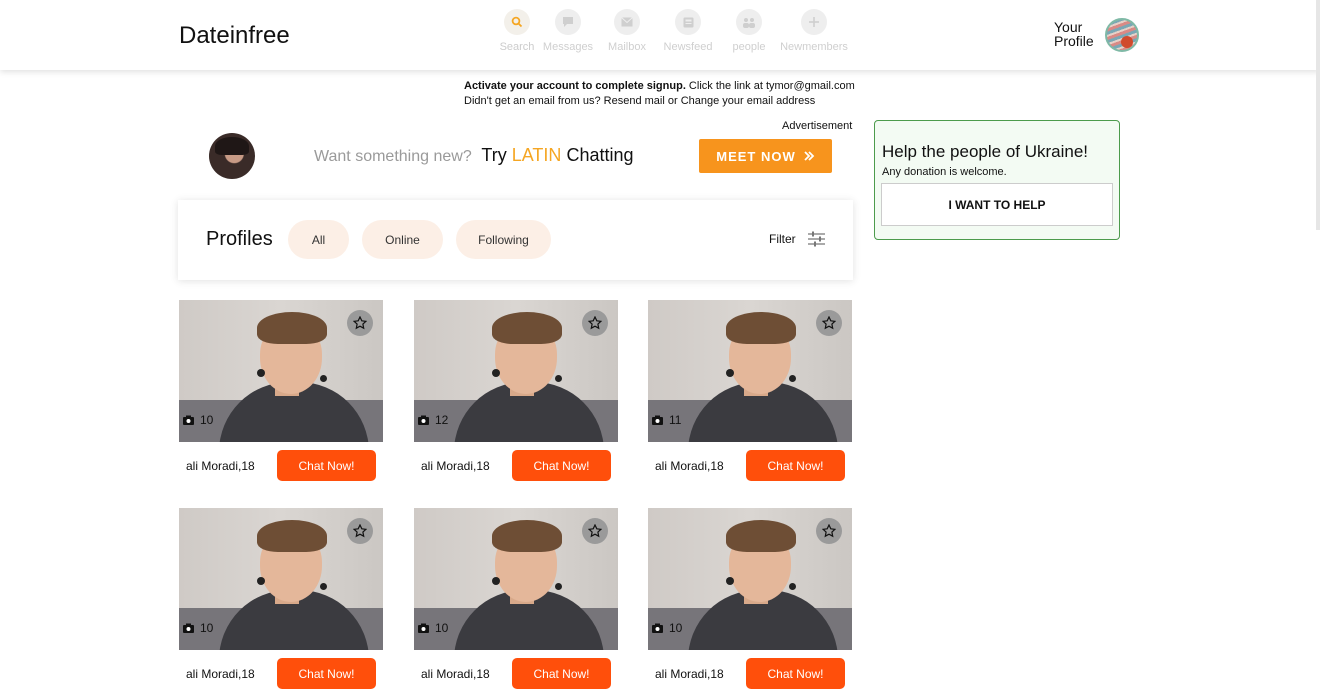 The width and height of the screenshot is (1320, 700). Describe the element at coordinates (770, 86) in the screenshot. I see `notice-line1: Click the link at tymor@gmail.com` at that location.